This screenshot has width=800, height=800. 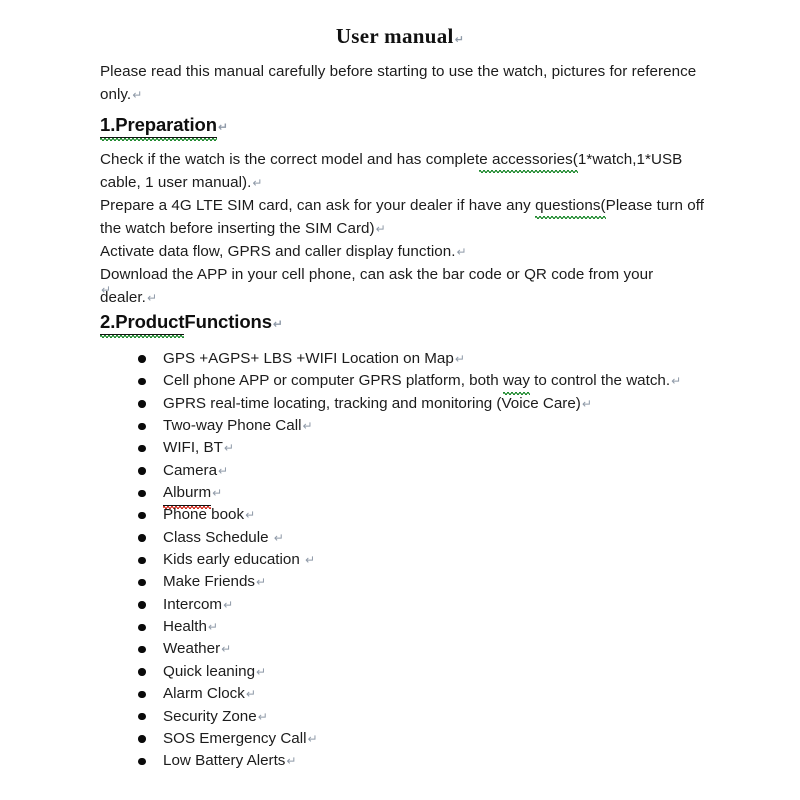 I want to click on list-item: Make Friends↵, so click(x=403, y=582).